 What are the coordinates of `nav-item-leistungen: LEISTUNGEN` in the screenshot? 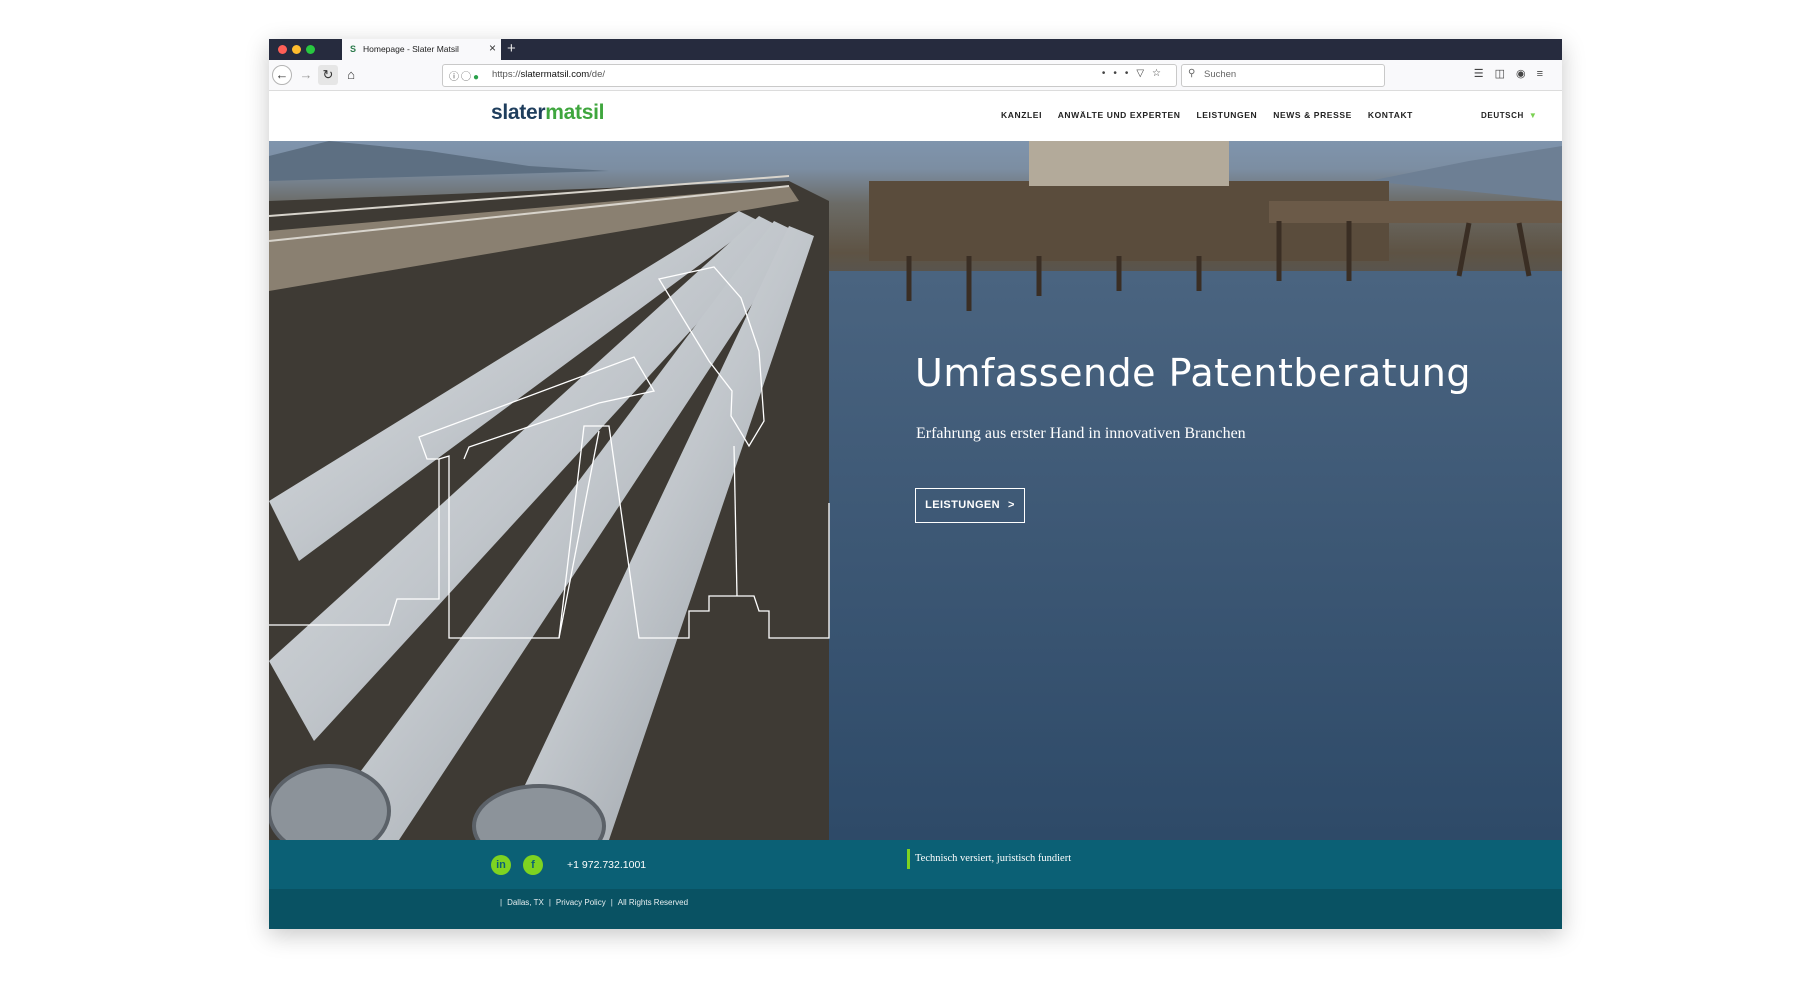 It's located at (1226, 115).